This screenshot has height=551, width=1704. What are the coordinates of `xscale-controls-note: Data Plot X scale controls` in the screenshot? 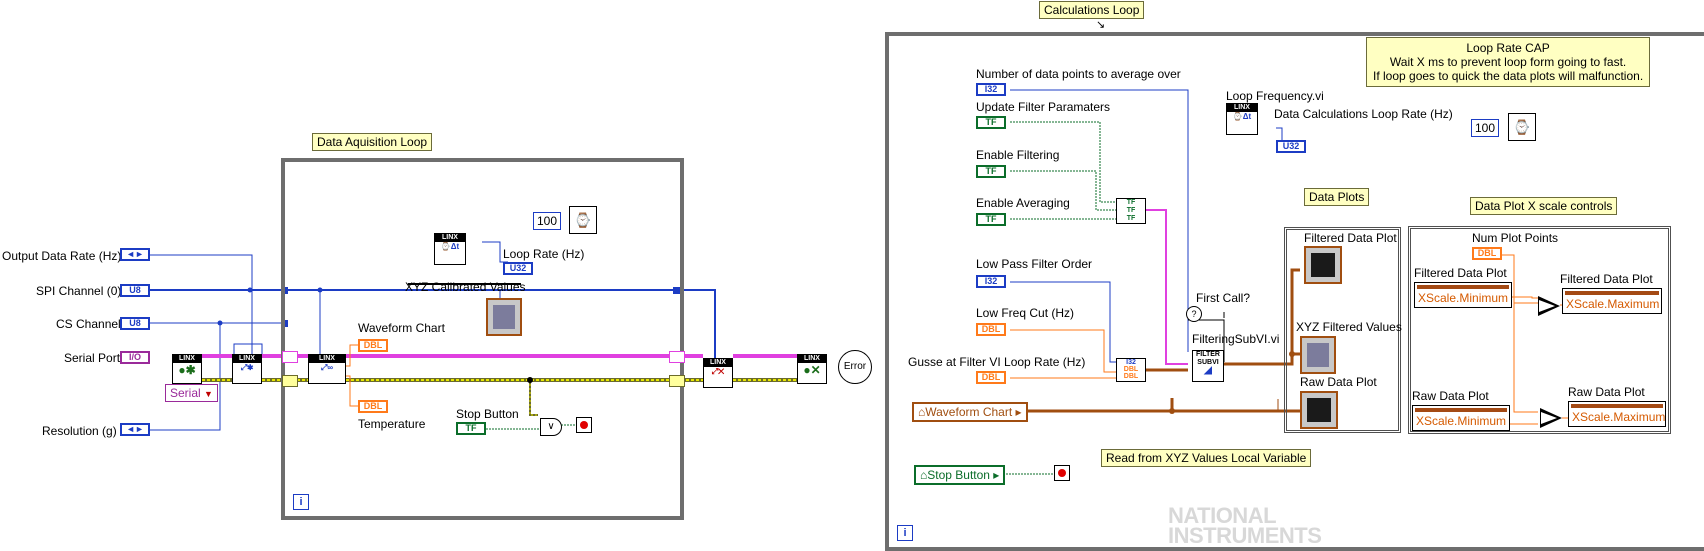 It's located at (1544, 206).